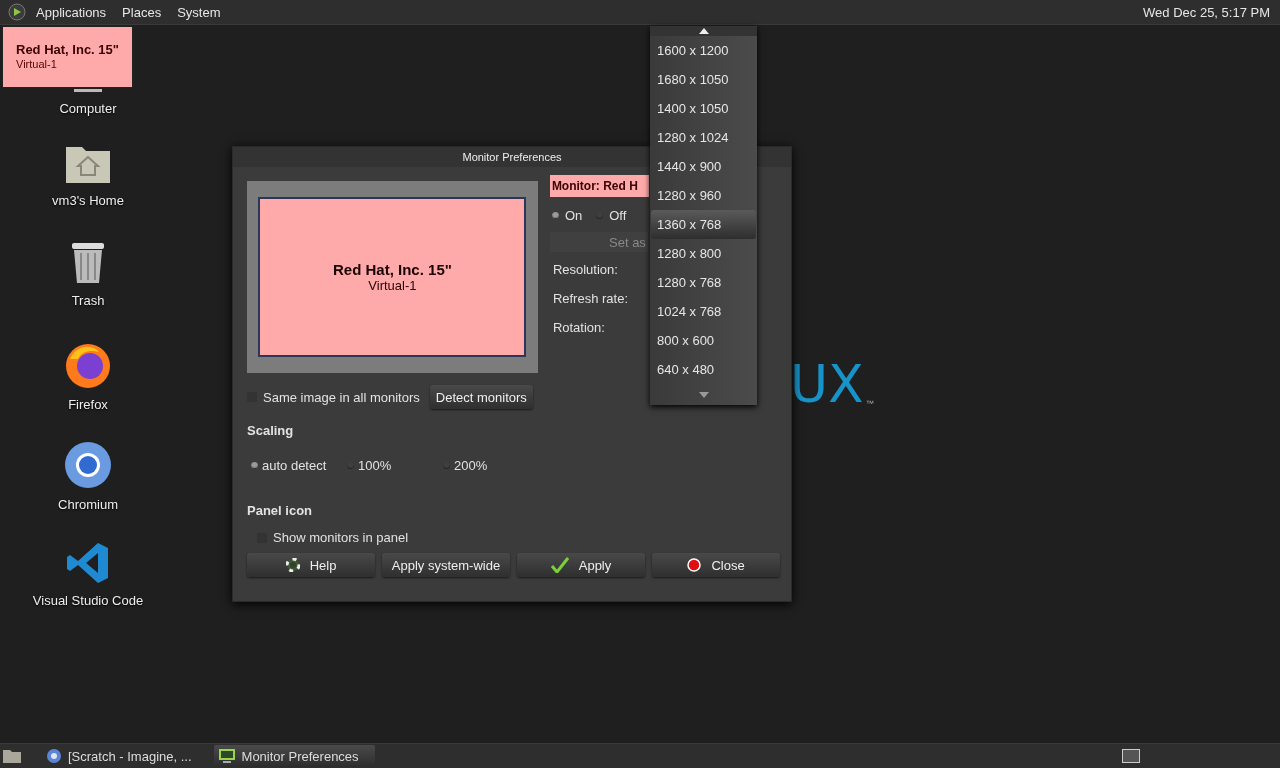  What do you see at coordinates (585, 270) in the screenshot?
I see `field-label: Resolution:` at bounding box center [585, 270].